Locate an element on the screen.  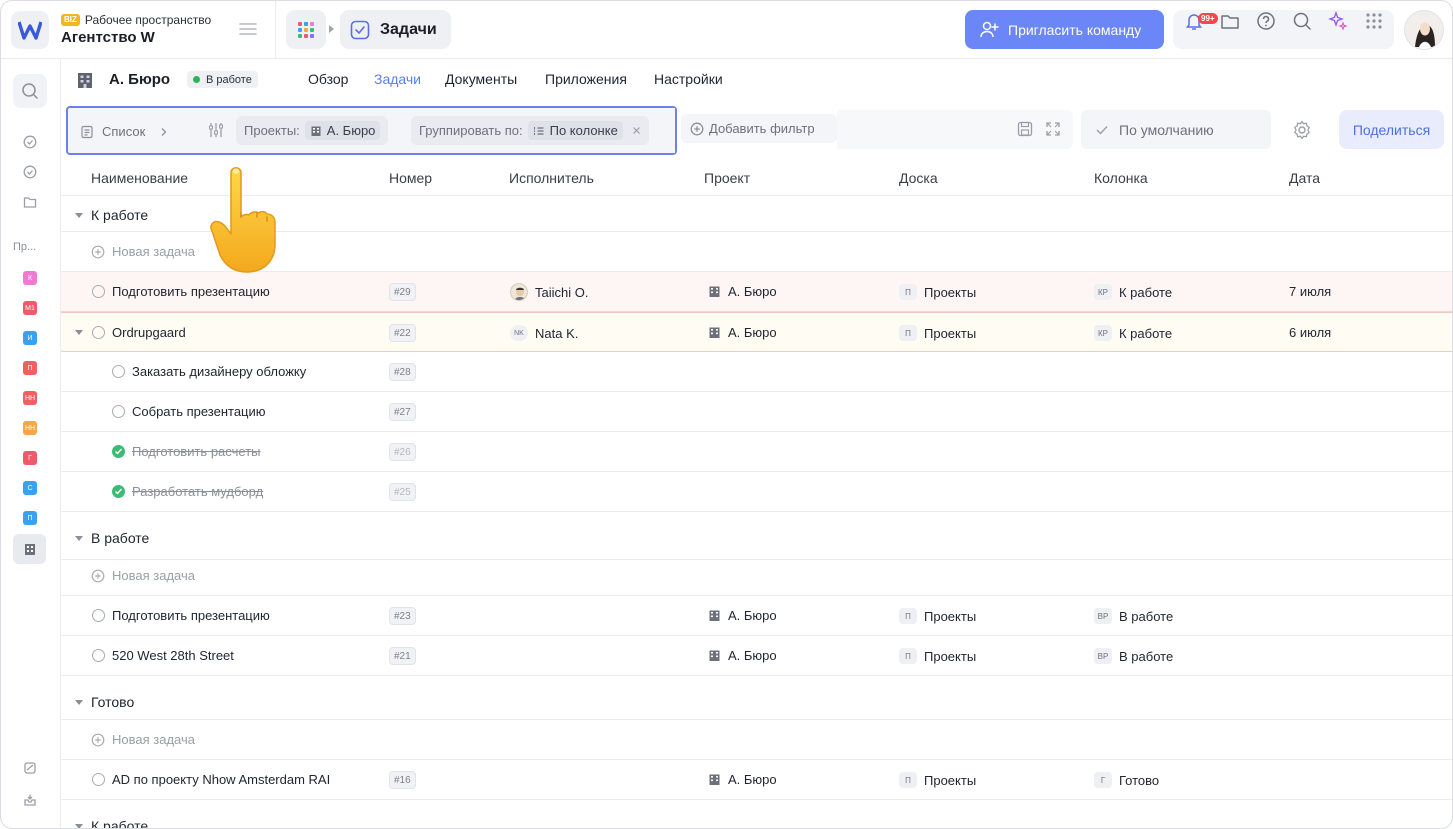
search-icon is located at coordinates (1302, 21).